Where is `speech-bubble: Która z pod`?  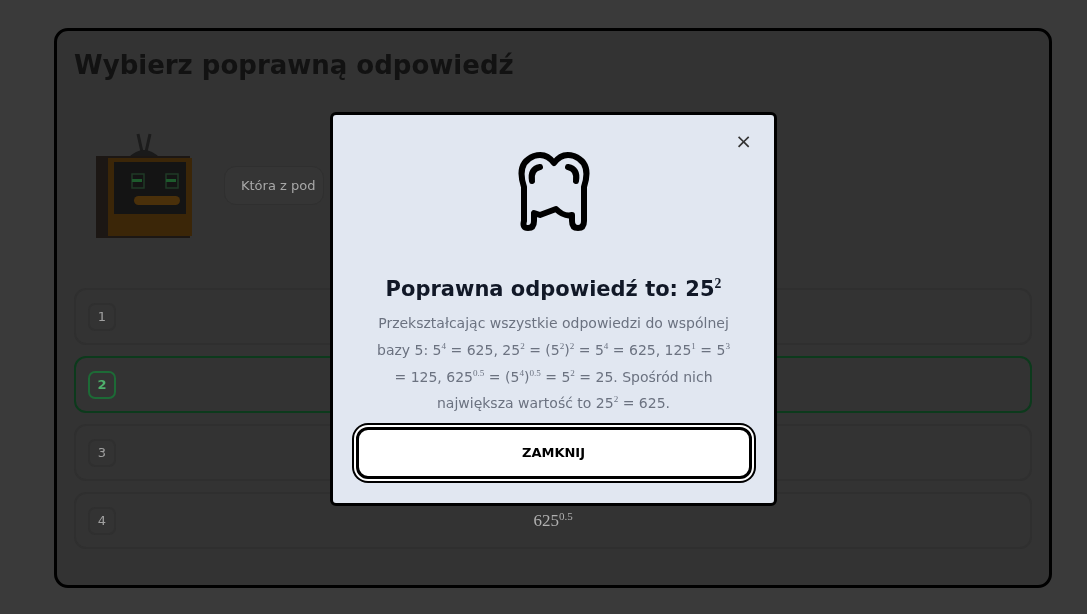 speech-bubble: Która z pod is located at coordinates (274, 185).